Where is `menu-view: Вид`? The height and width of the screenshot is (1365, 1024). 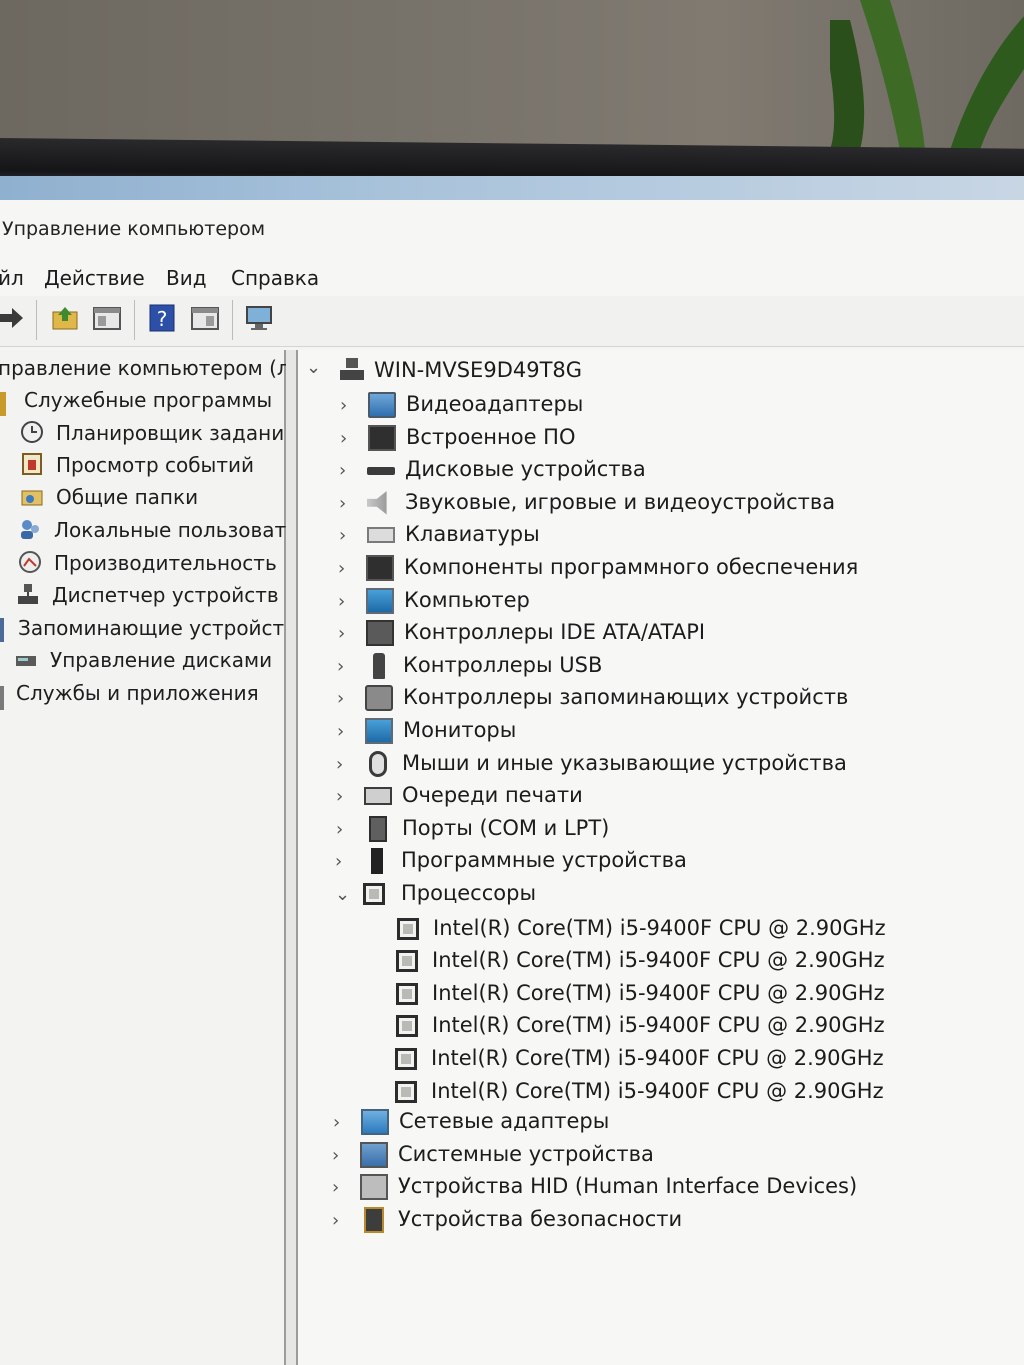
menu-view: Вид is located at coordinates (186, 278).